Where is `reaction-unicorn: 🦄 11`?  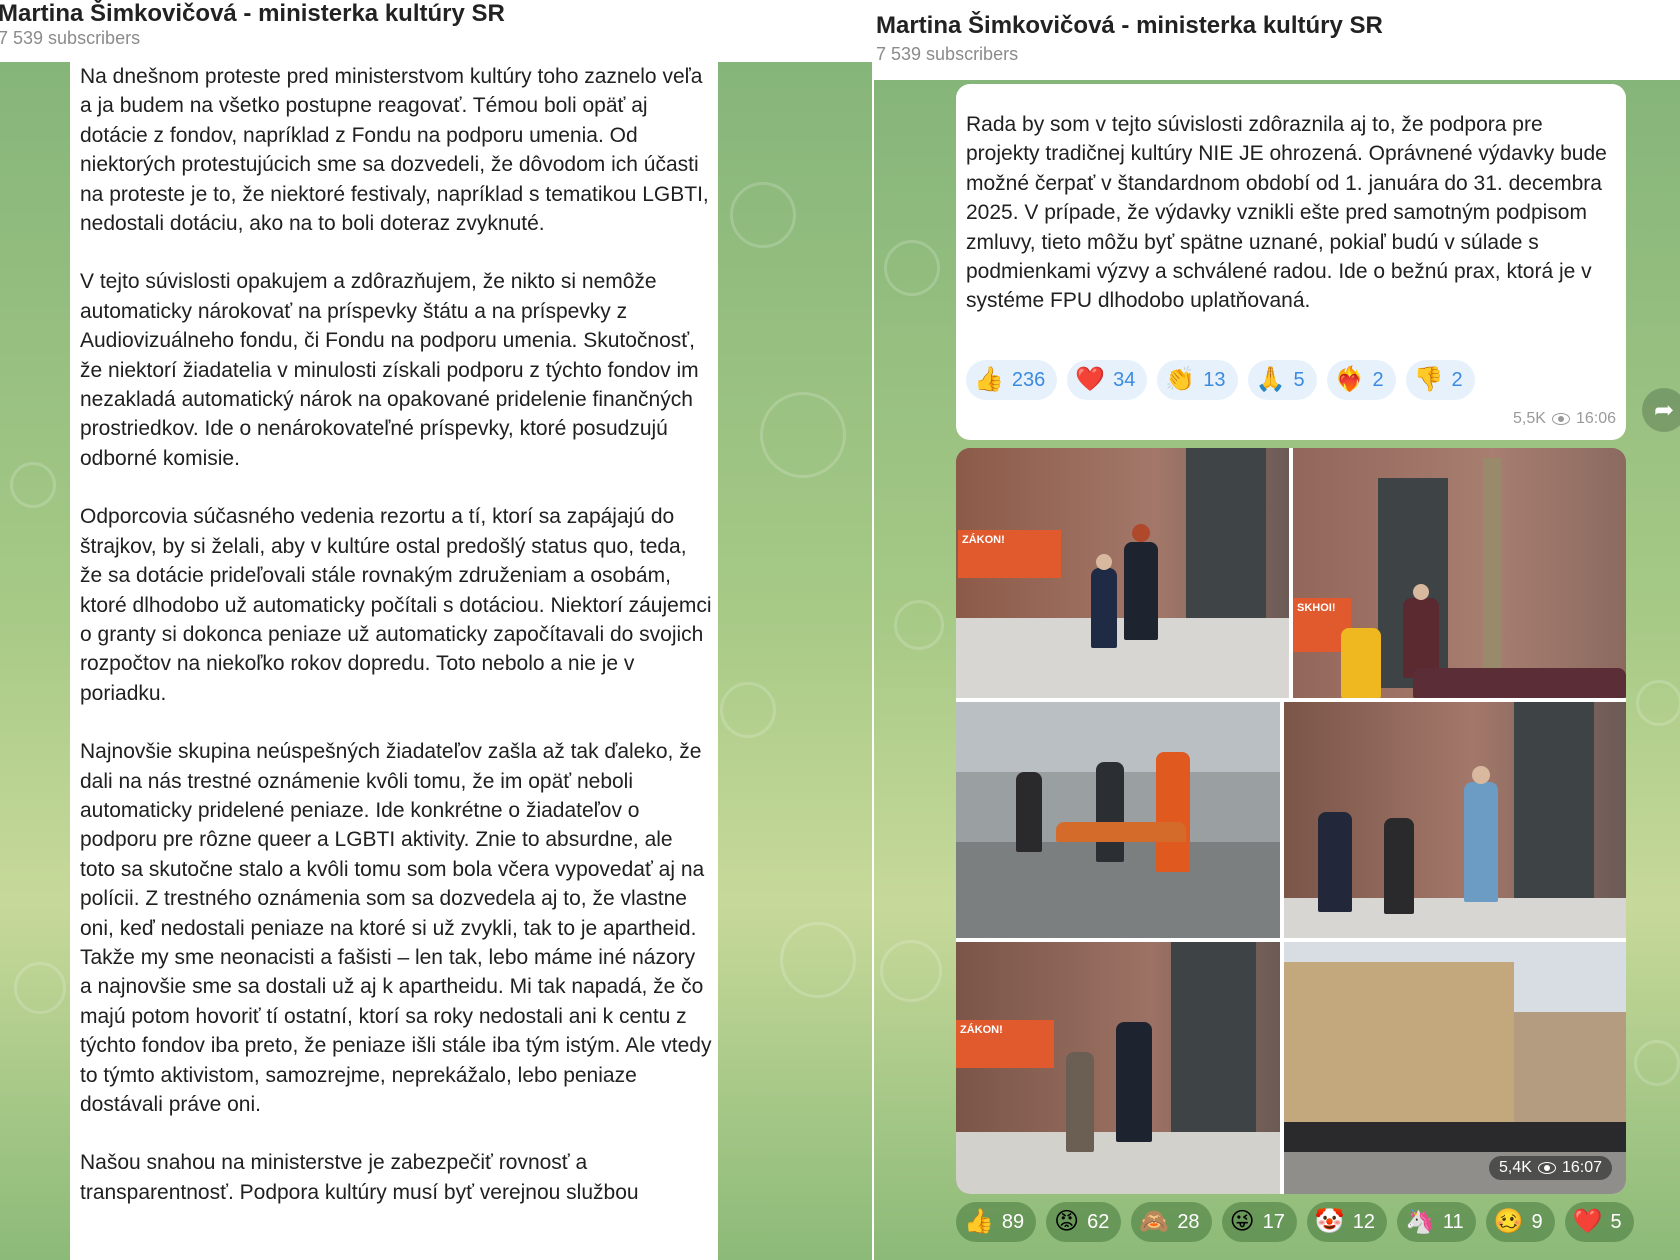
reaction-unicorn: 🦄 11 is located at coordinates (1436, 1222).